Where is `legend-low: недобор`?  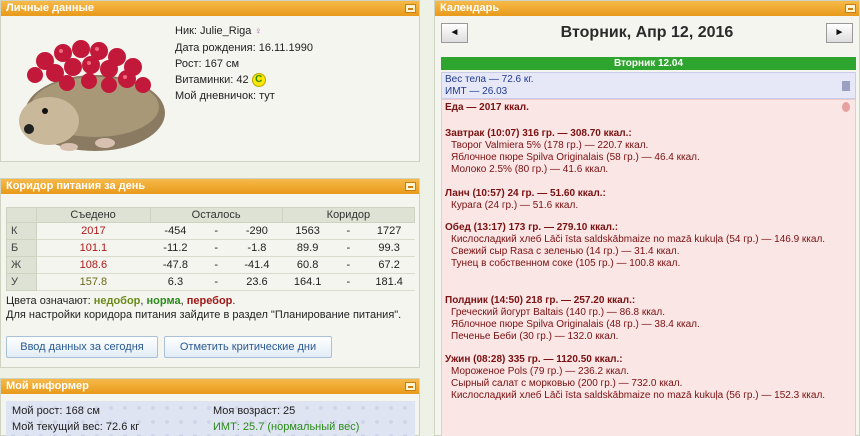
legend-low: недобор is located at coordinates (117, 301).